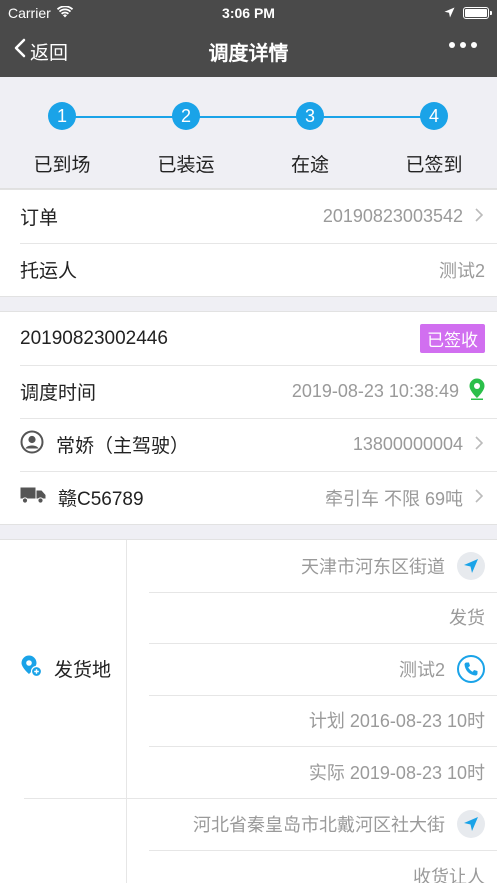  What do you see at coordinates (467, 618) in the screenshot?
I see `shipping-type: 发货` at bounding box center [467, 618].